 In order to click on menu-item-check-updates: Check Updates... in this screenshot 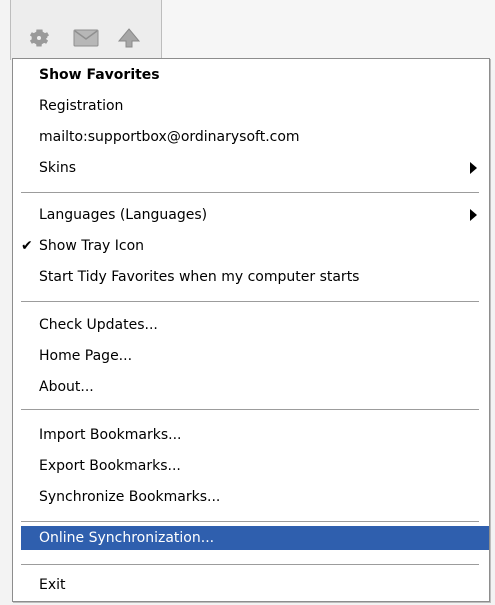, I will do `click(255, 325)`.